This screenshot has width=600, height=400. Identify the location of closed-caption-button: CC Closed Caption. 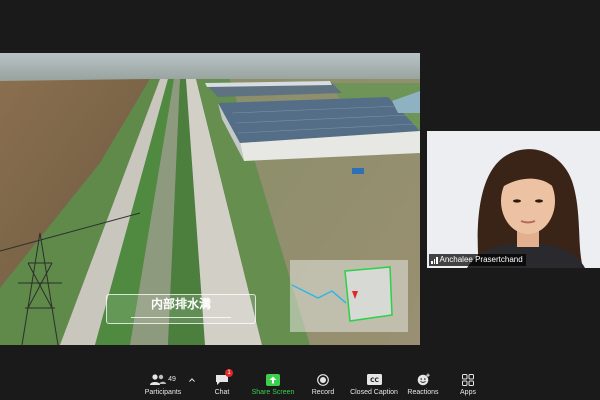
(374, 384).